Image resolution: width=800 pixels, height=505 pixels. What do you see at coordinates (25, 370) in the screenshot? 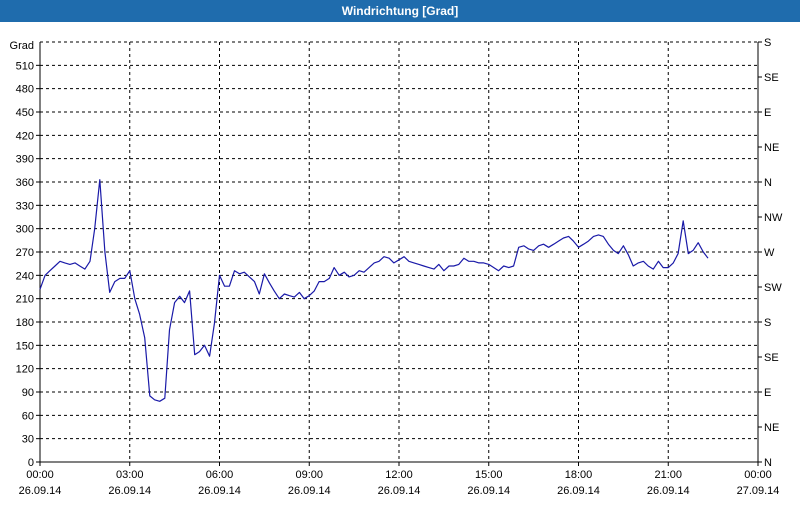
I see `y-tick-label: 120` at bounding box center [25, 370].